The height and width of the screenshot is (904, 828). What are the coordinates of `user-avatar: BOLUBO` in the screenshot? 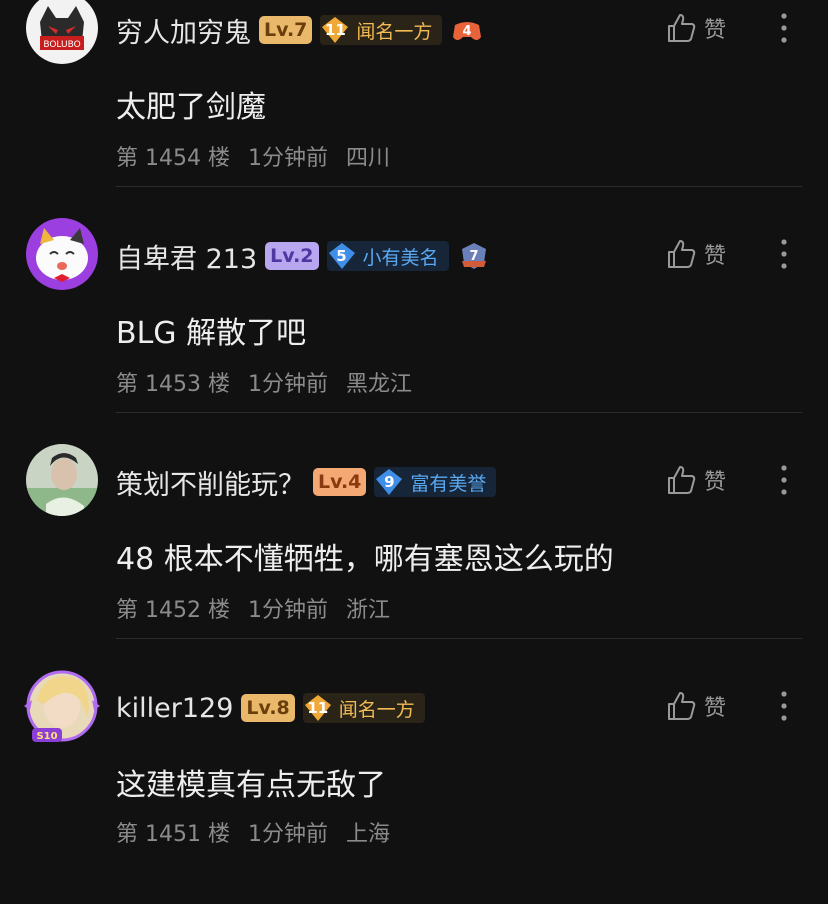 It's located at (62, 32).